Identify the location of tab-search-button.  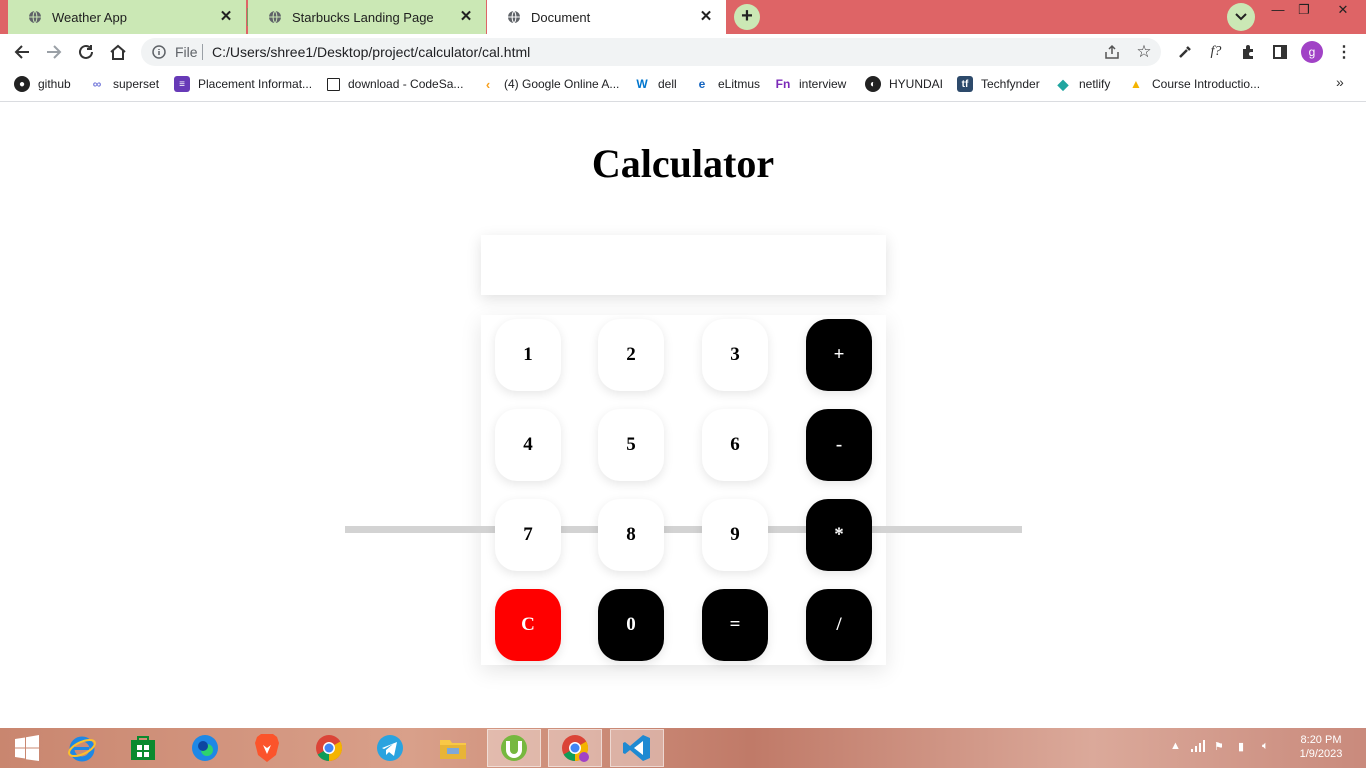
(1241, 17).